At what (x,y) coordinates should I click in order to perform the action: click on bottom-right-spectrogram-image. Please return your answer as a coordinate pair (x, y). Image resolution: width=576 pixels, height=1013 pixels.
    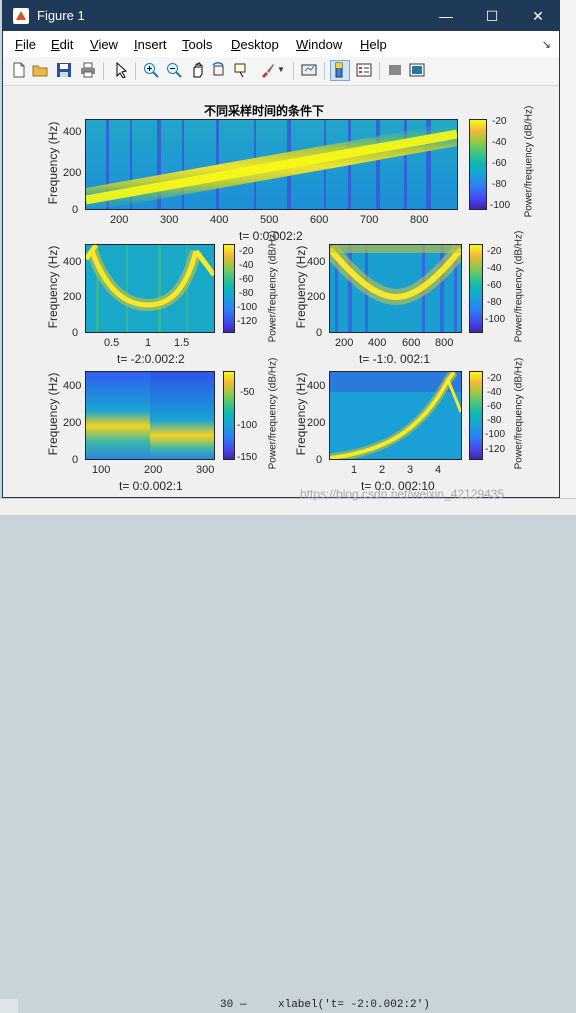
    Looking at the image, I should click on (395, 415).